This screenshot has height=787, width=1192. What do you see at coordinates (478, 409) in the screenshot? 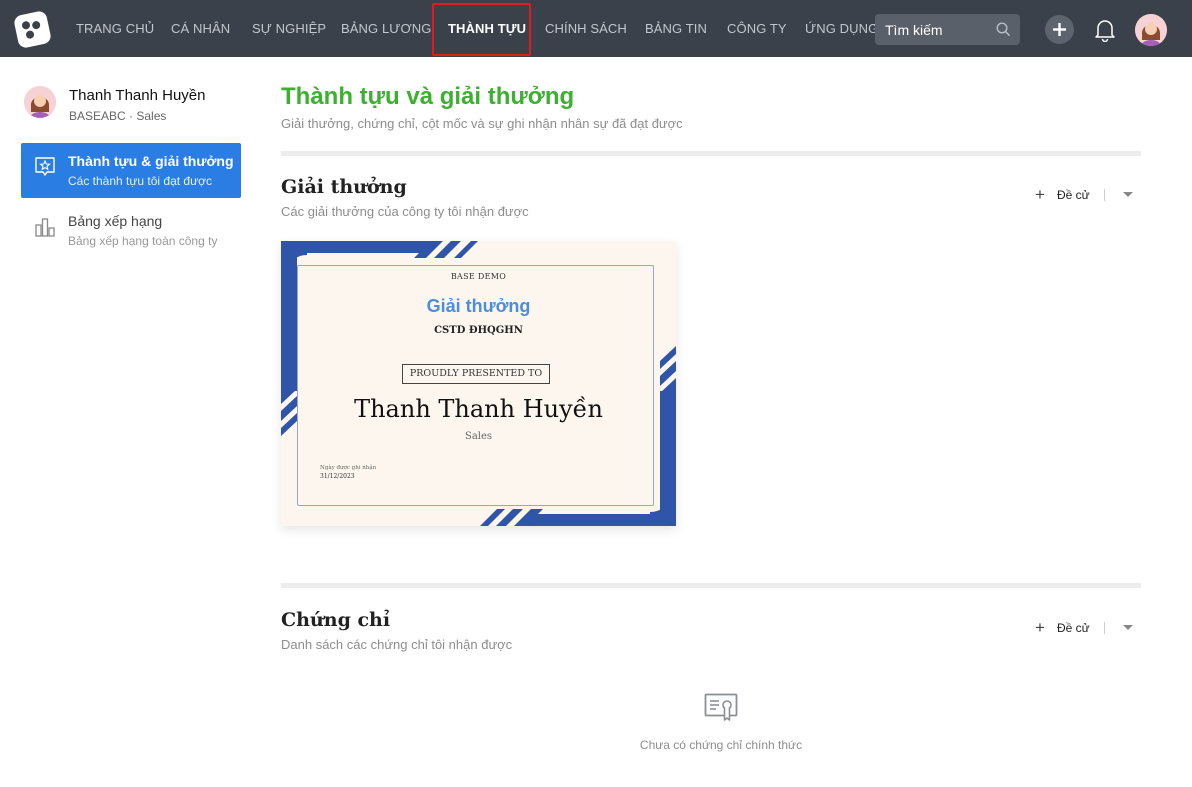
I see `certificate-recipient: Thanh Thanh Huyền` at bounding box center [478, 409].